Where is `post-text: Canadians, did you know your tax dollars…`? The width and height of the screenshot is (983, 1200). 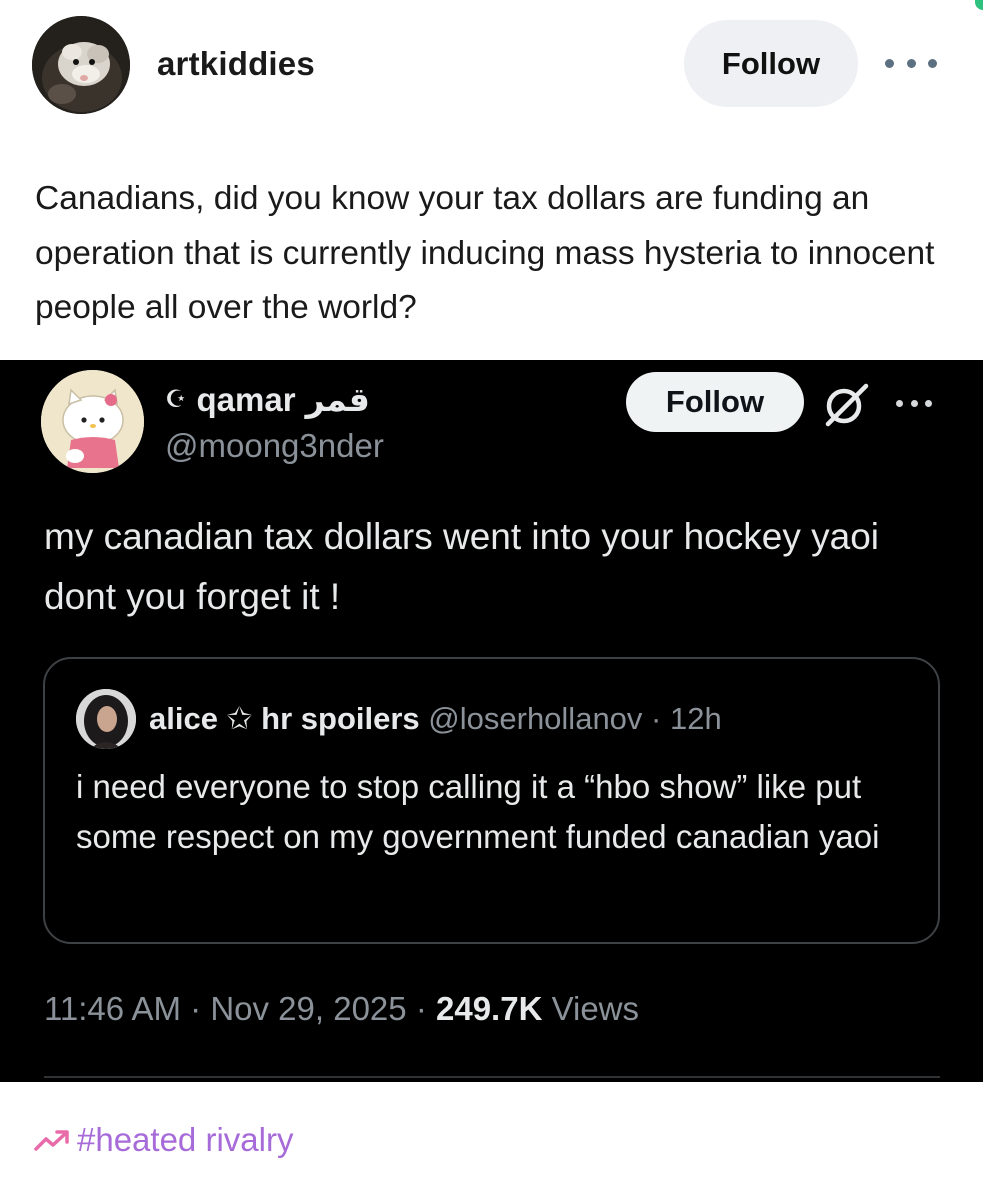
post-text: Canadians, did you know your tax dollars… is located at coordinates (485, 253).